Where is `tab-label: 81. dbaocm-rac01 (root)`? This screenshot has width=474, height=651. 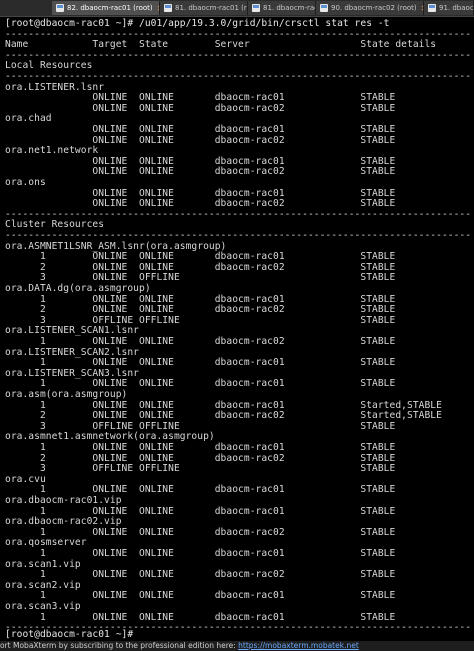 tab-label: 81. dbaocm-rac01 (root) is located at coordinates (211, 8).